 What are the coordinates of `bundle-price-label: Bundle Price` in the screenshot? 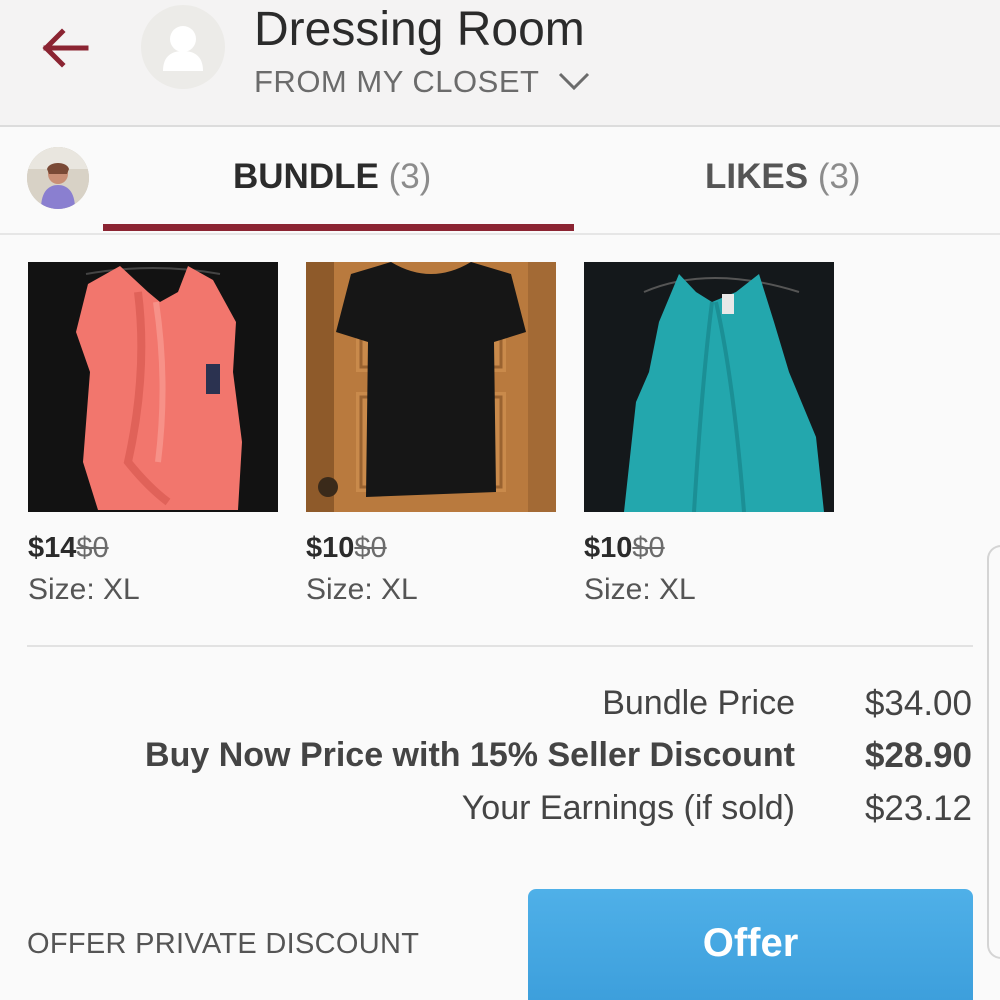 It's located at (698, 703).